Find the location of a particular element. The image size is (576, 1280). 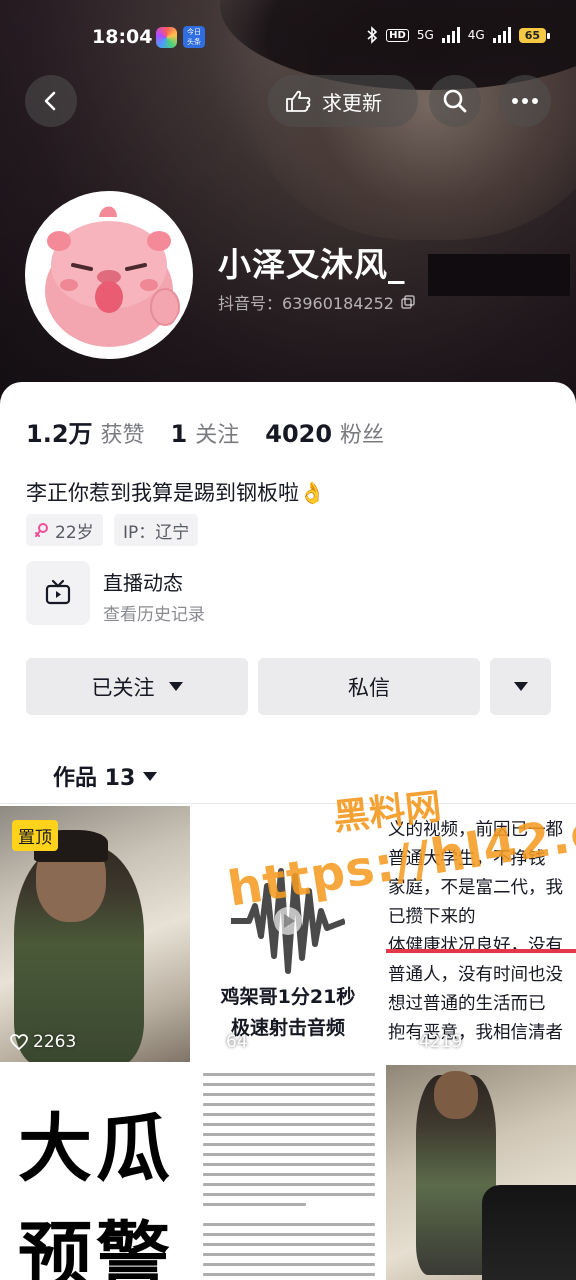

hd-badge: HD is located at coordinates (397, 35).